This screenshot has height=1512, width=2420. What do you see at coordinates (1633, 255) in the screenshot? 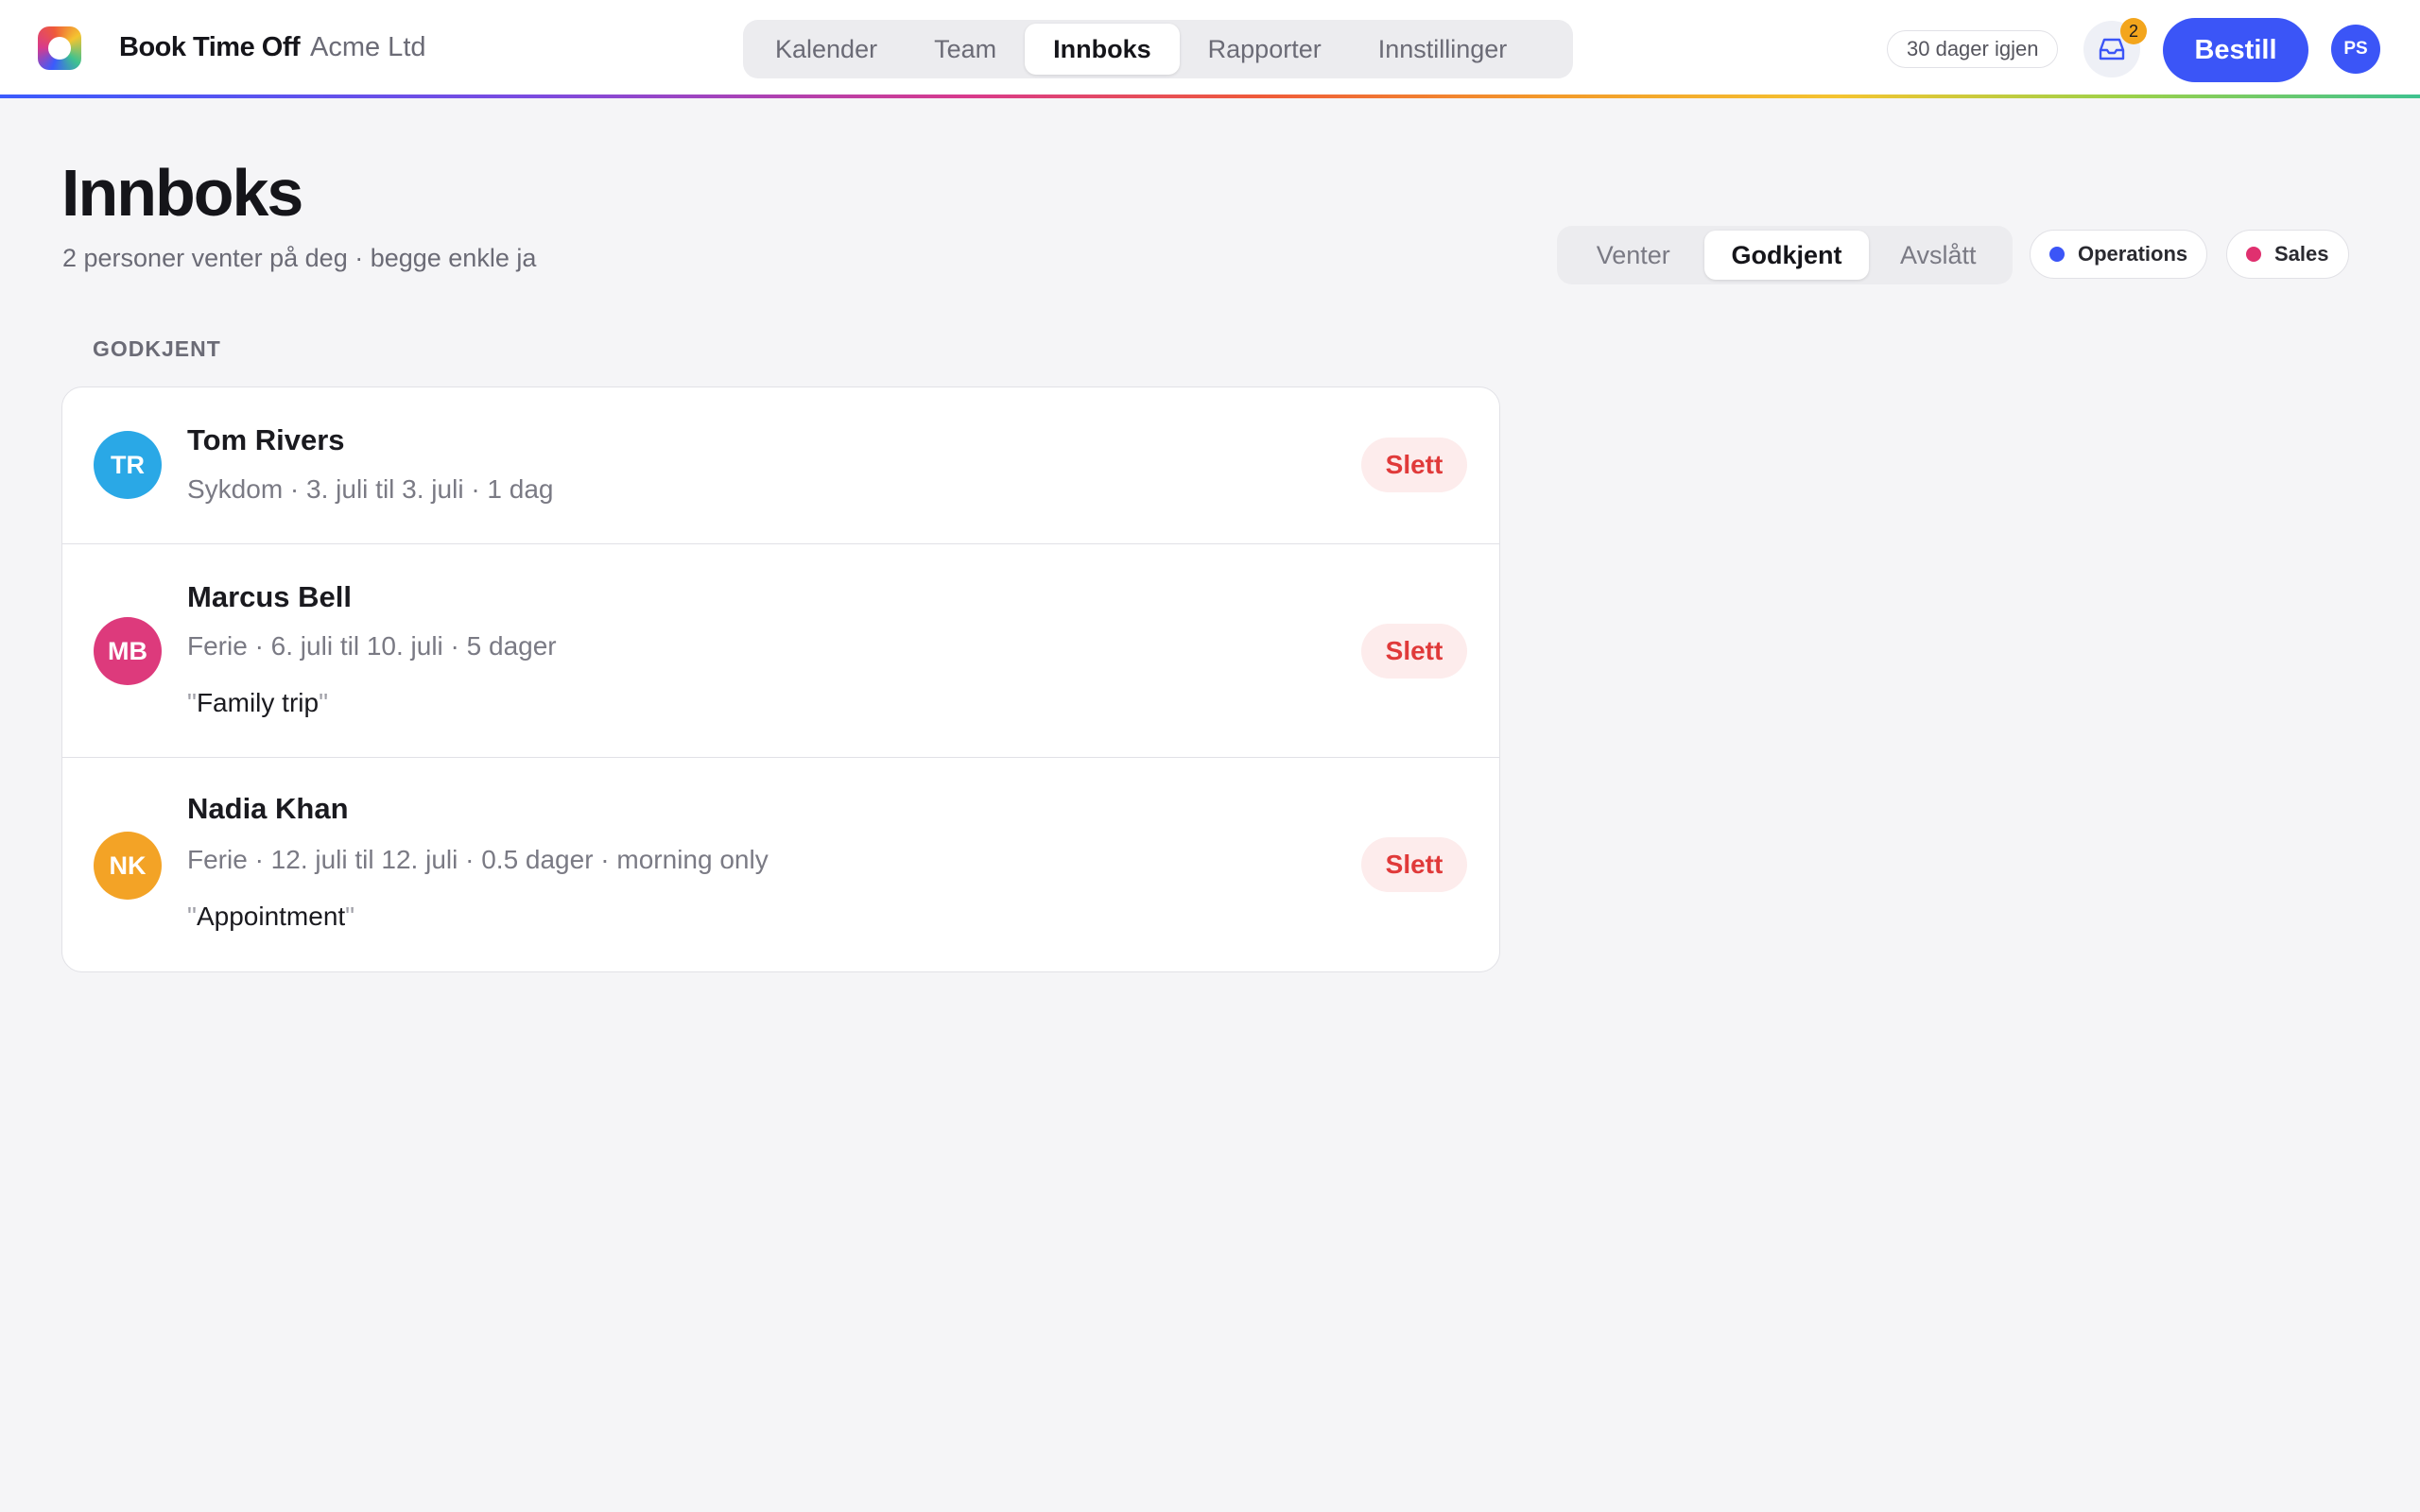
I see `filter-venter: Venter` at bounding box center [1633, 255].